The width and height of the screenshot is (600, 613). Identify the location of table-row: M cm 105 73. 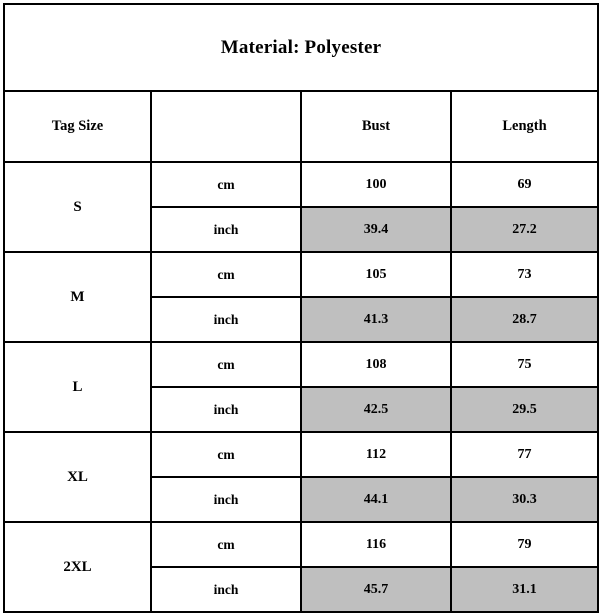
(301, 297).